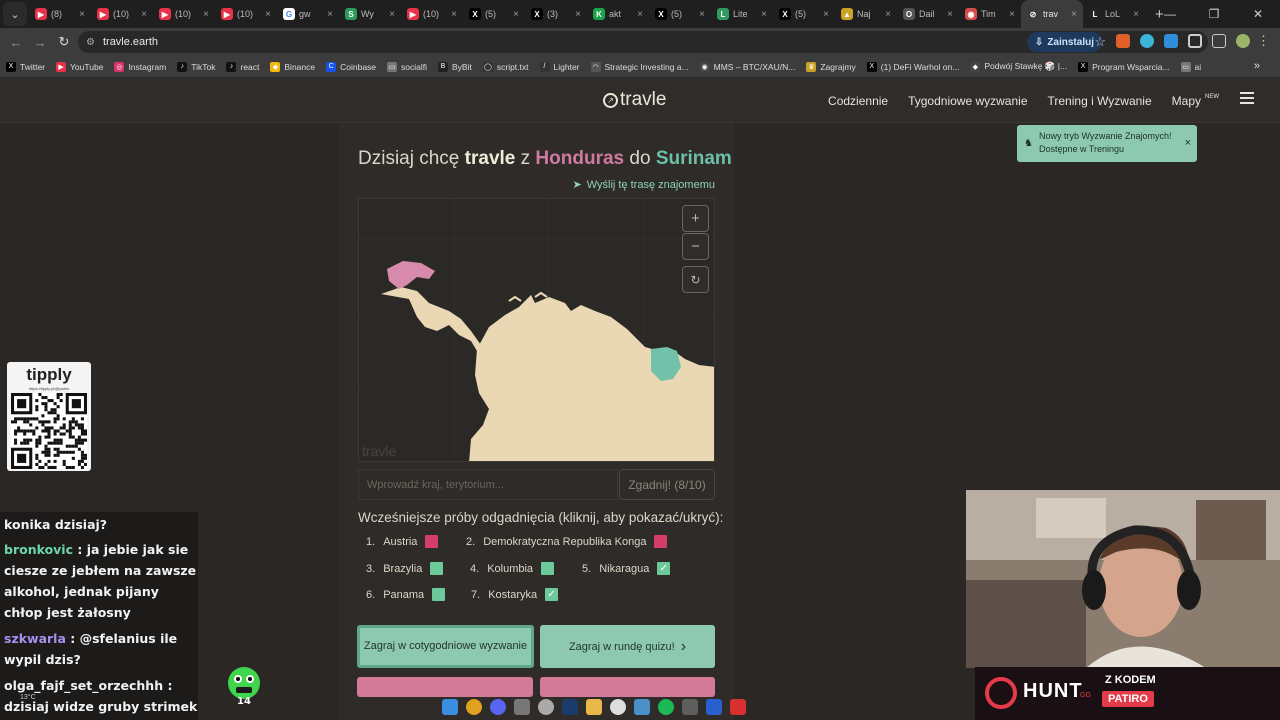 Image resolution: width=1280 pixels, height=720 pixels. I want to click on bookmark-item: C Coinbase, so click(351, 66).